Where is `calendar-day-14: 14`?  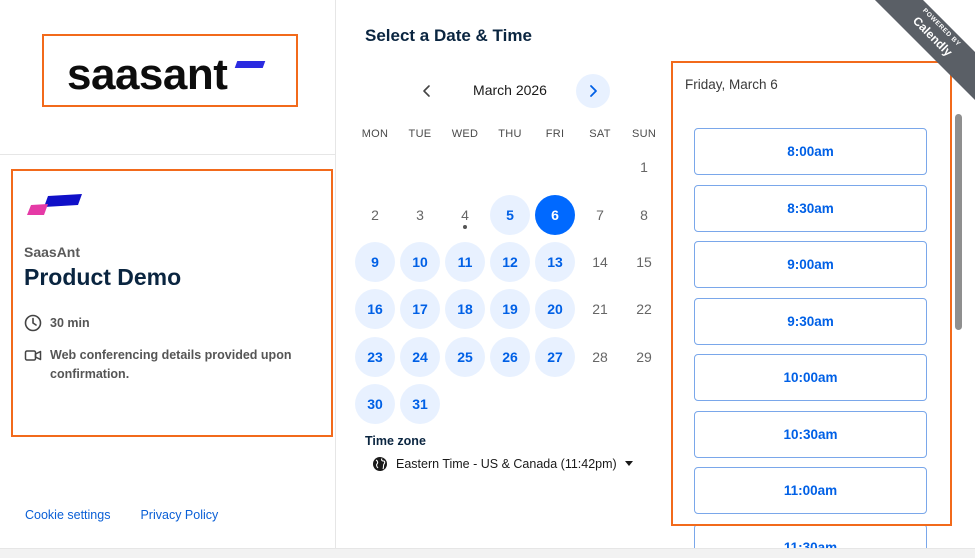
calendar-day-14: 14 is located at coordinates (600, 262).